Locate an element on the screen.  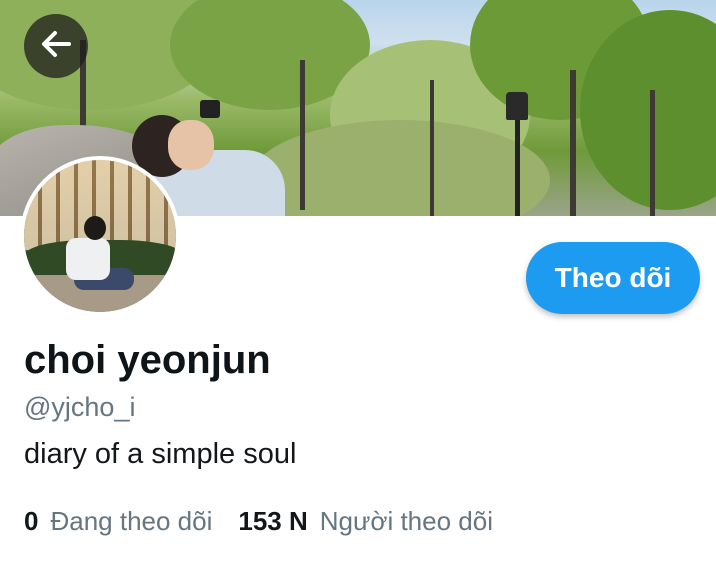
profile-handle: @yjcho_i is located at coordinates (80, 407).